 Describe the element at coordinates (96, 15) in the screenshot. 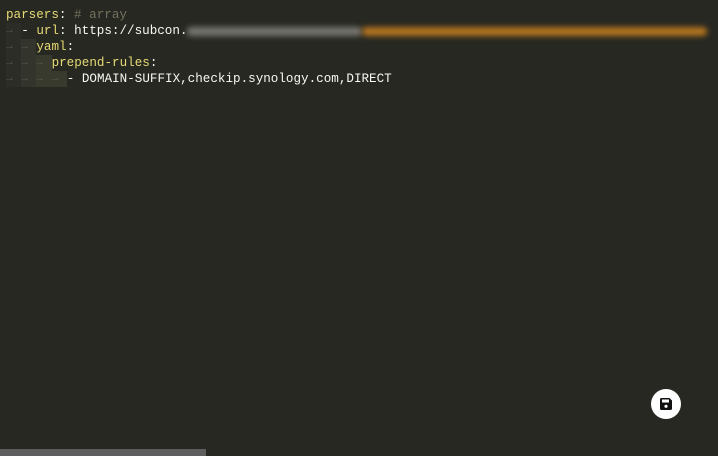

I see `yaml-comment: # array` at that location.